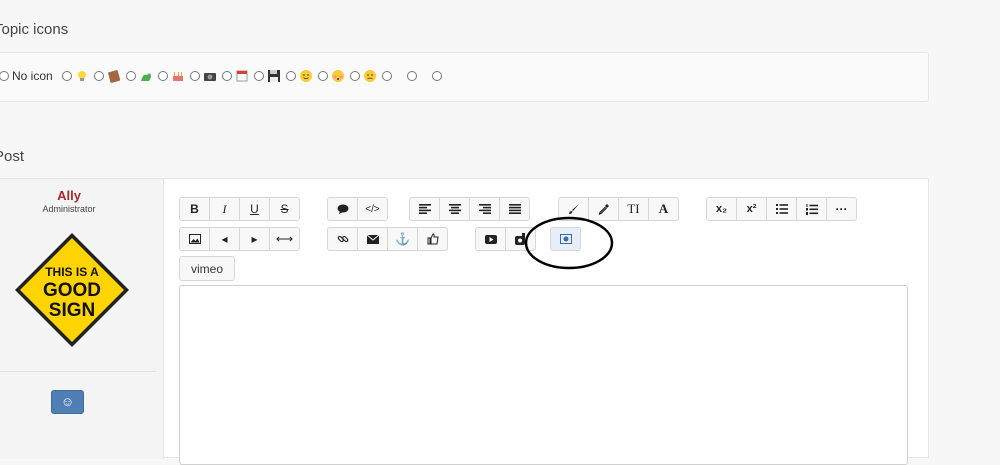  I want to click on align-left-icon, so click(424, 209).